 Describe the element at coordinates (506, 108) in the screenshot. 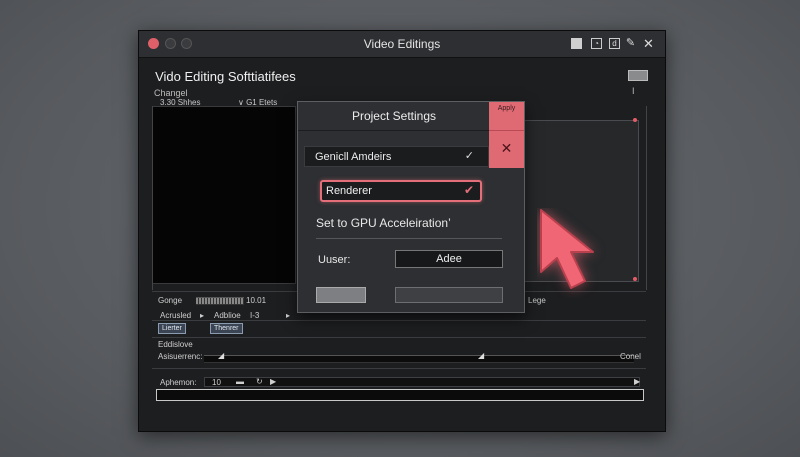

I see `apply-button: Apply` at that location.